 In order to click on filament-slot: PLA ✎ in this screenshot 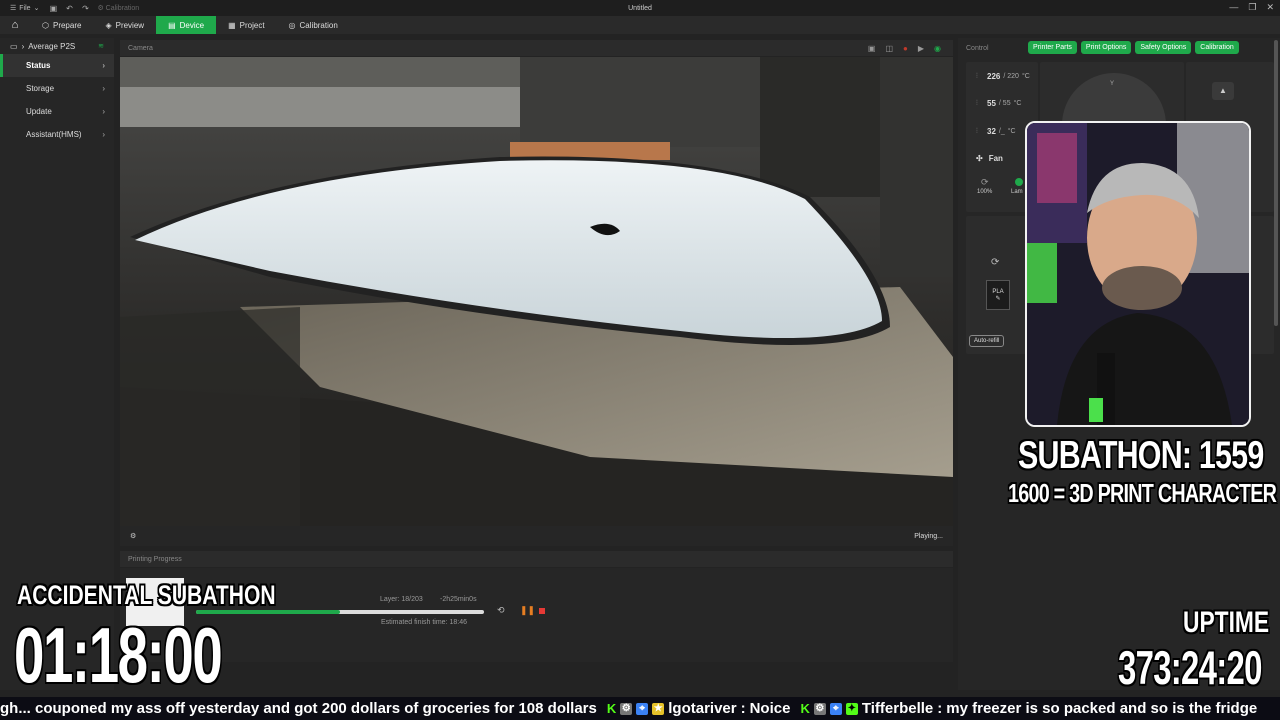, I will do `click(998, 295)`.